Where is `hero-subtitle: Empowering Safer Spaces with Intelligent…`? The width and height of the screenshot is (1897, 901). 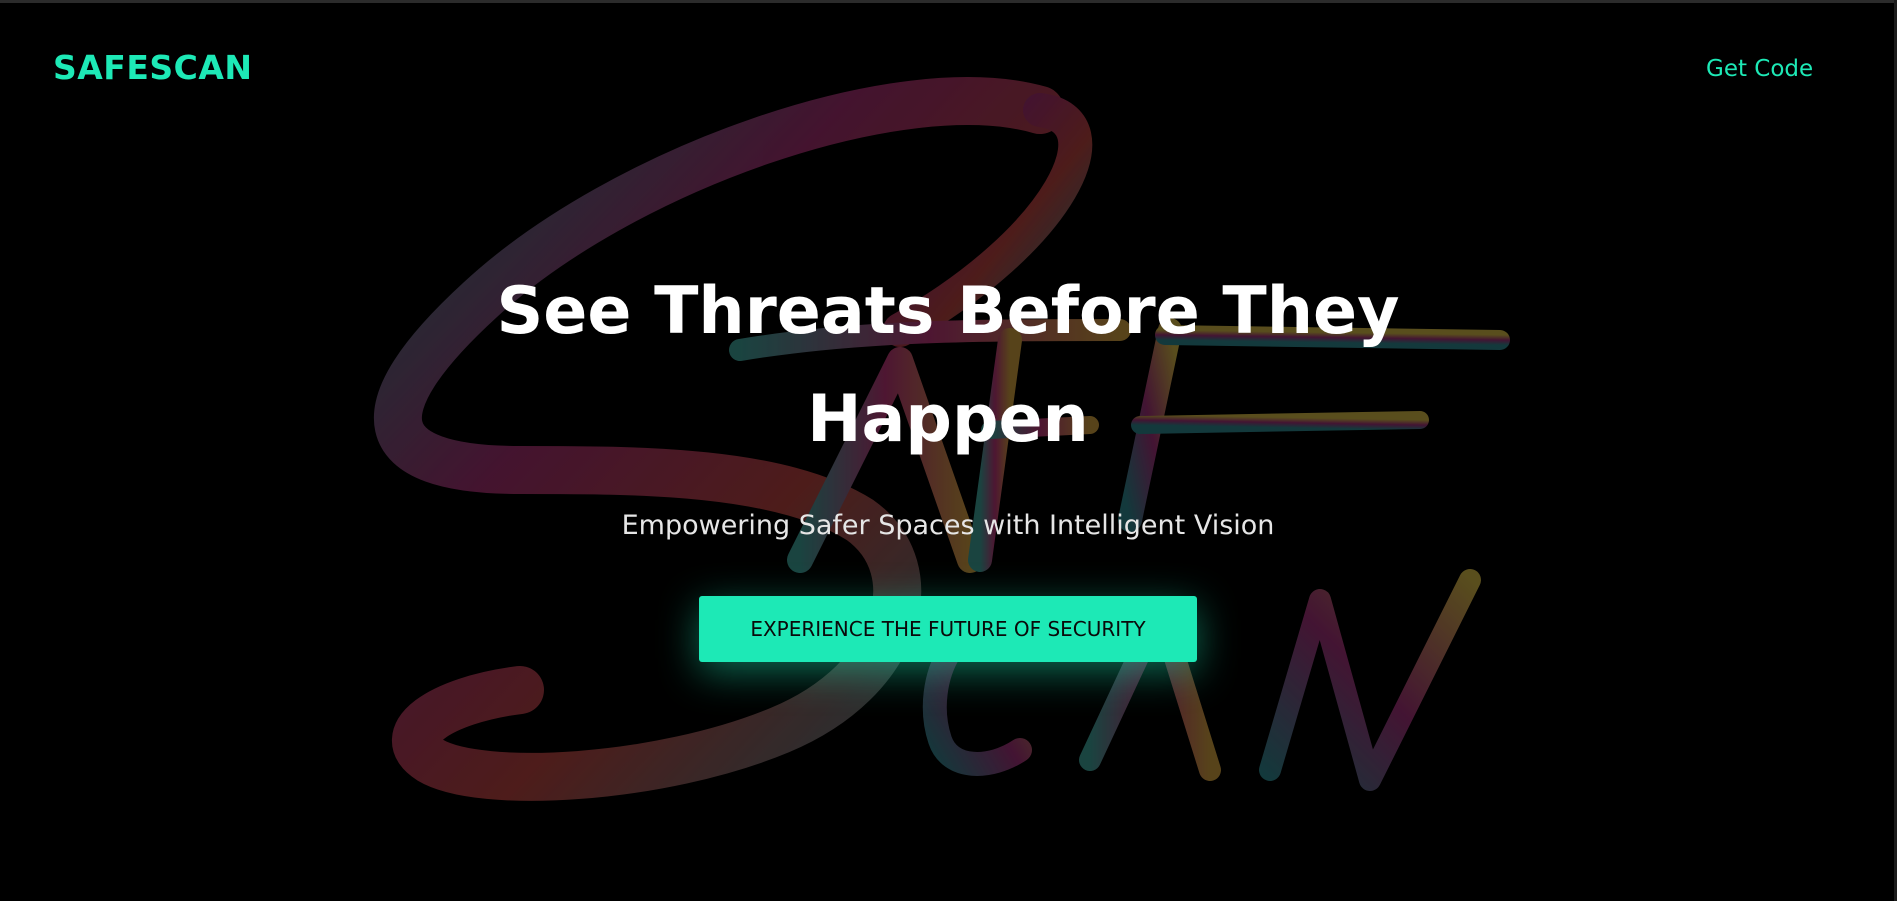 hero-subtitle: Empowering Safer Spaces with Intelligent… is located at coordinates (948, 525).